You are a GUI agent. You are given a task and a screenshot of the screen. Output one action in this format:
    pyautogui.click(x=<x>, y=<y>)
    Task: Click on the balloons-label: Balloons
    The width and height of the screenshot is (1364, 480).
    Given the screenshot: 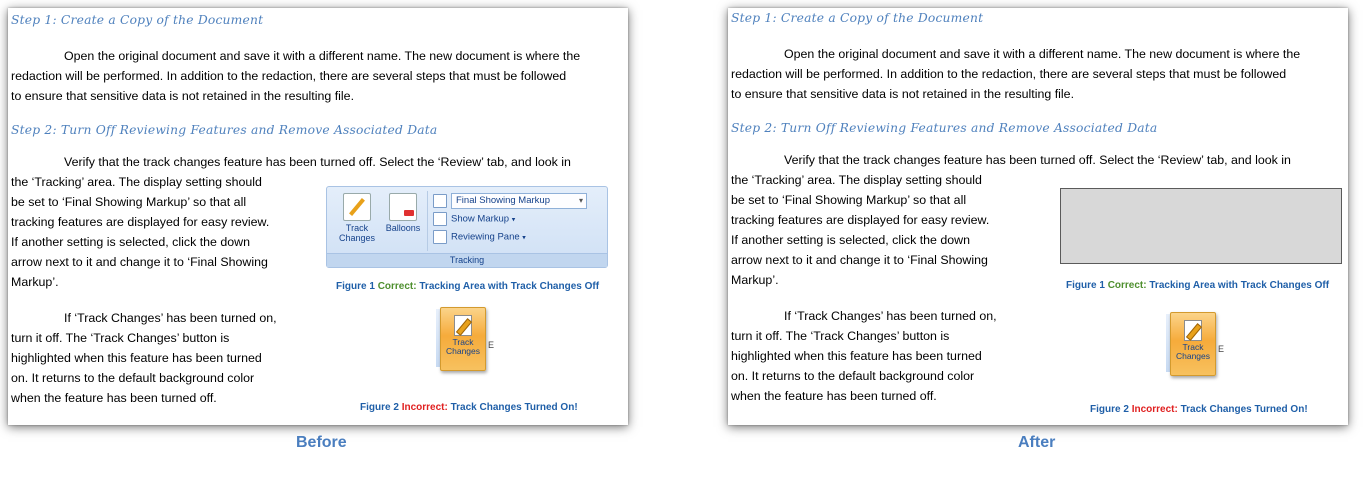 What is the action you would take?
    pyautogui.click(x=403, y=228)
    